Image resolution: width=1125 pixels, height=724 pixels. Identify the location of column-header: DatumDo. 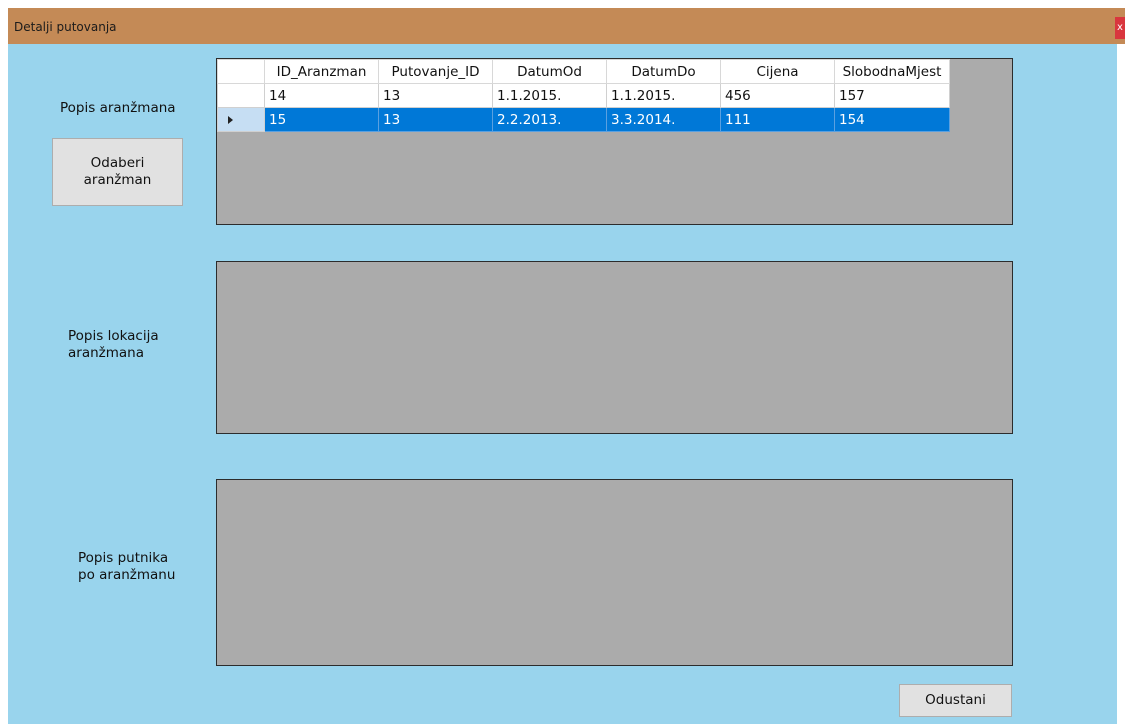
(663, 71).